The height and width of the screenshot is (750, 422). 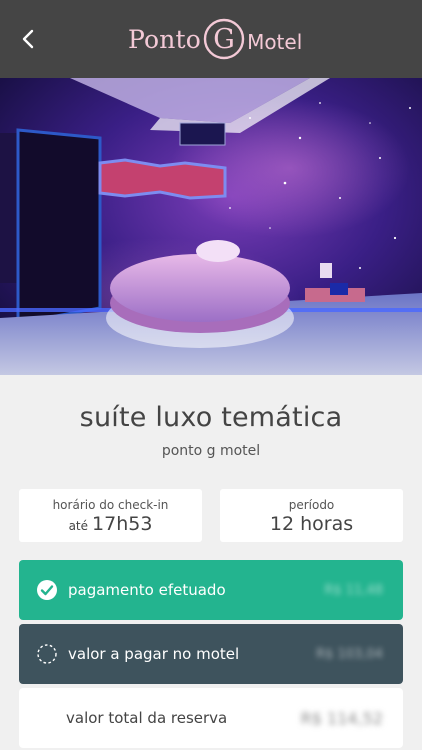 I want to click on total-label: valor total da reserva, so click(x=147, y=718).